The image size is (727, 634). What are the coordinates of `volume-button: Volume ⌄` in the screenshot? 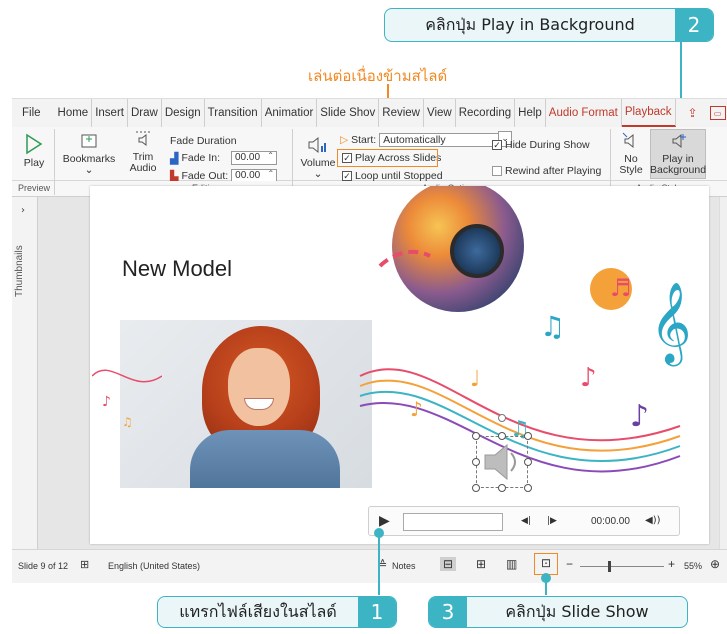 It's located at (318, 157).